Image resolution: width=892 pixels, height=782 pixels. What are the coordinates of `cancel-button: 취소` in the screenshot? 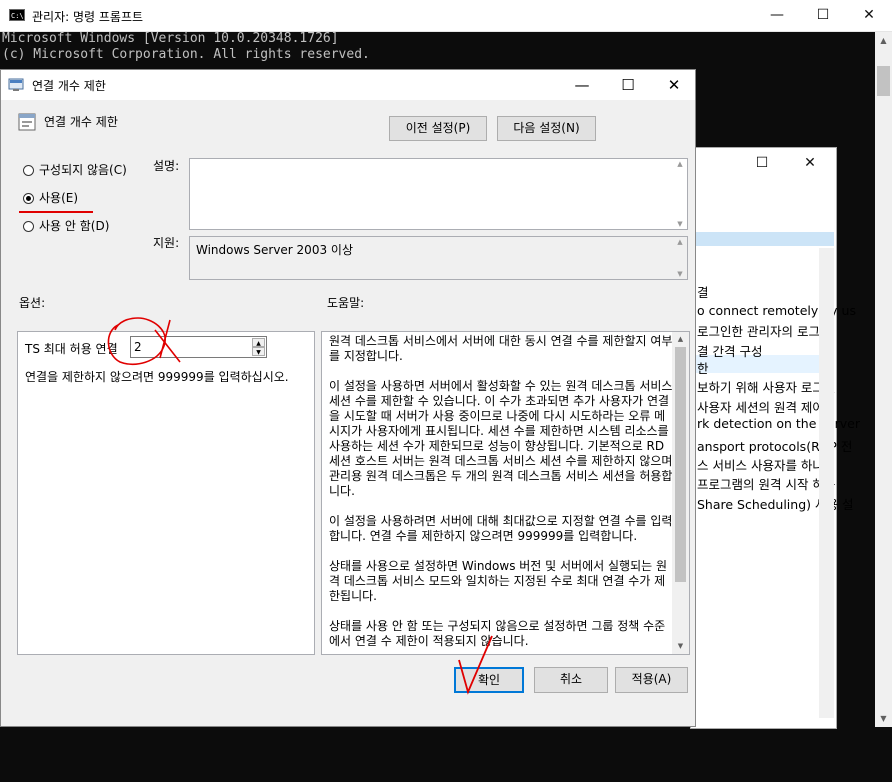 It's located at (571, 680).